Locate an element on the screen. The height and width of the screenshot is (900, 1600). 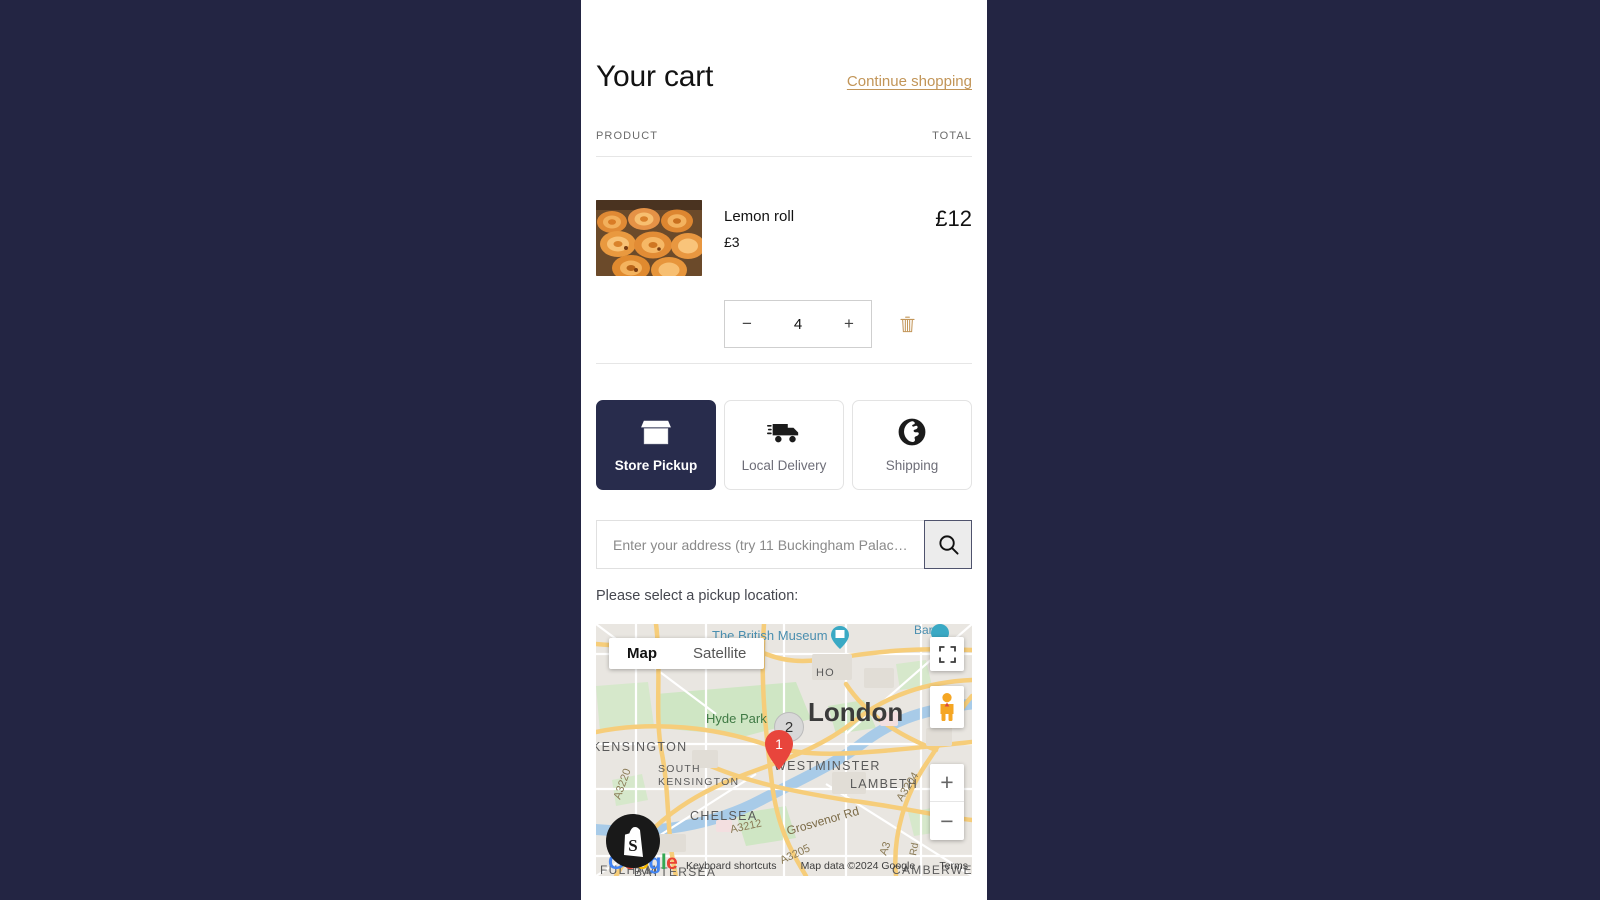
tab-store-pickup: Store Pickup is located at coordinates (656, 445).